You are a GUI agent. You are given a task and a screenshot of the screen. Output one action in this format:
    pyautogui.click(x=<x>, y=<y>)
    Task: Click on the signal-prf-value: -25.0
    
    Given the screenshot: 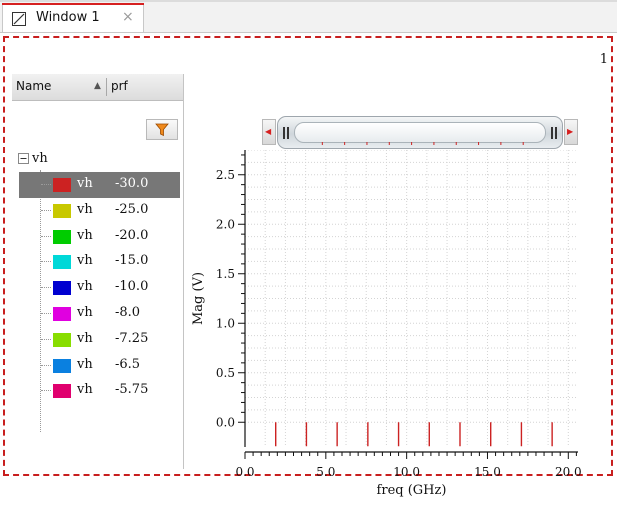 What is the action you would take?
    pyautogui.click(x=132, y=209)
    